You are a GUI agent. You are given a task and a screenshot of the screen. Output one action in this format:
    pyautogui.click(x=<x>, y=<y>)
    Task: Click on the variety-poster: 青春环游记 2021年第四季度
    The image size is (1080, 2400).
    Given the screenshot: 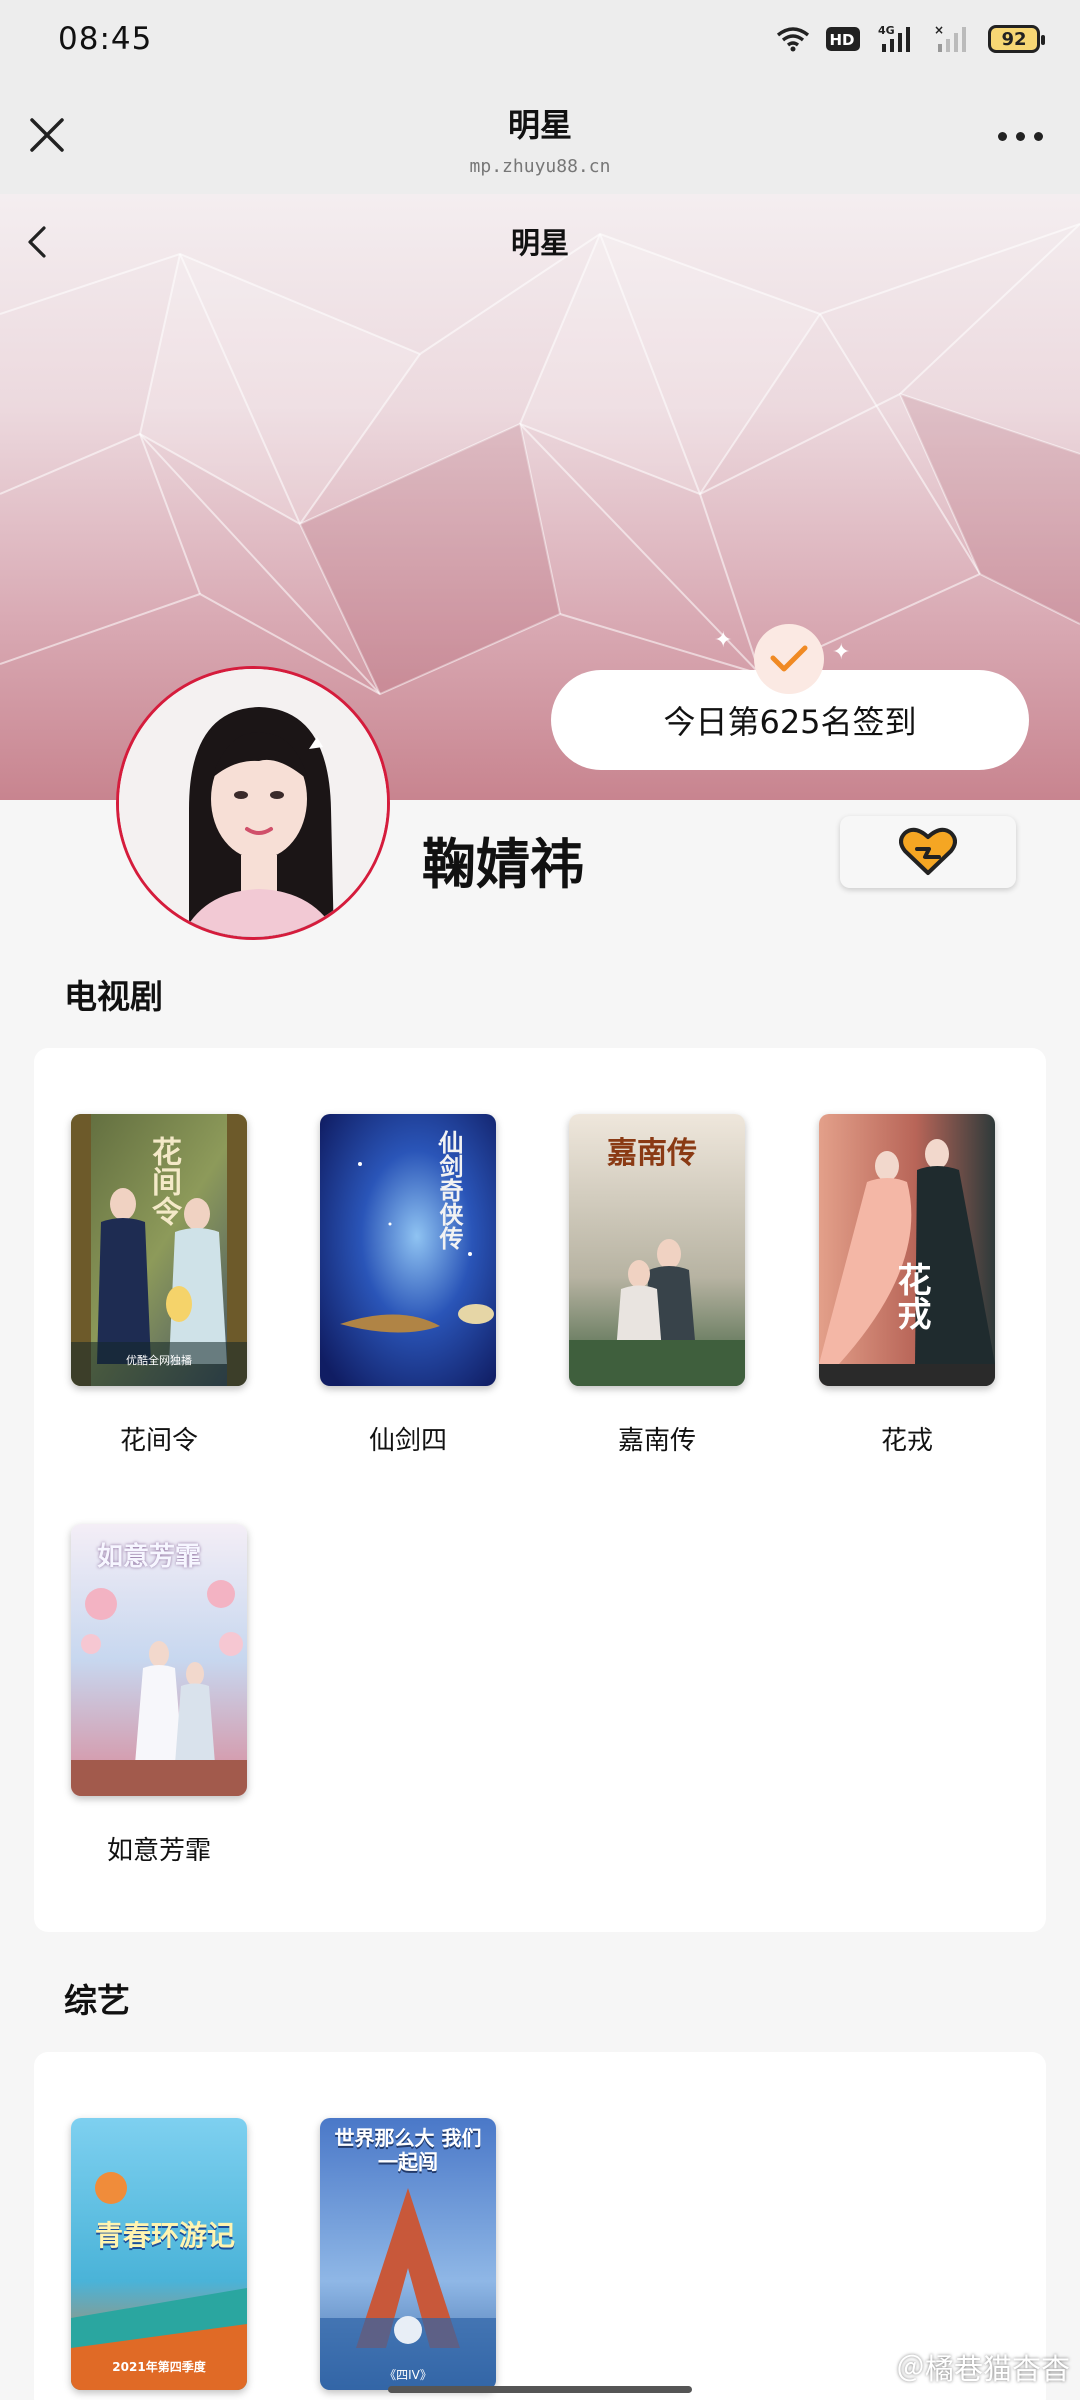 What is the action you would take?
    pyautogui.click(x=159, y=2254)
    